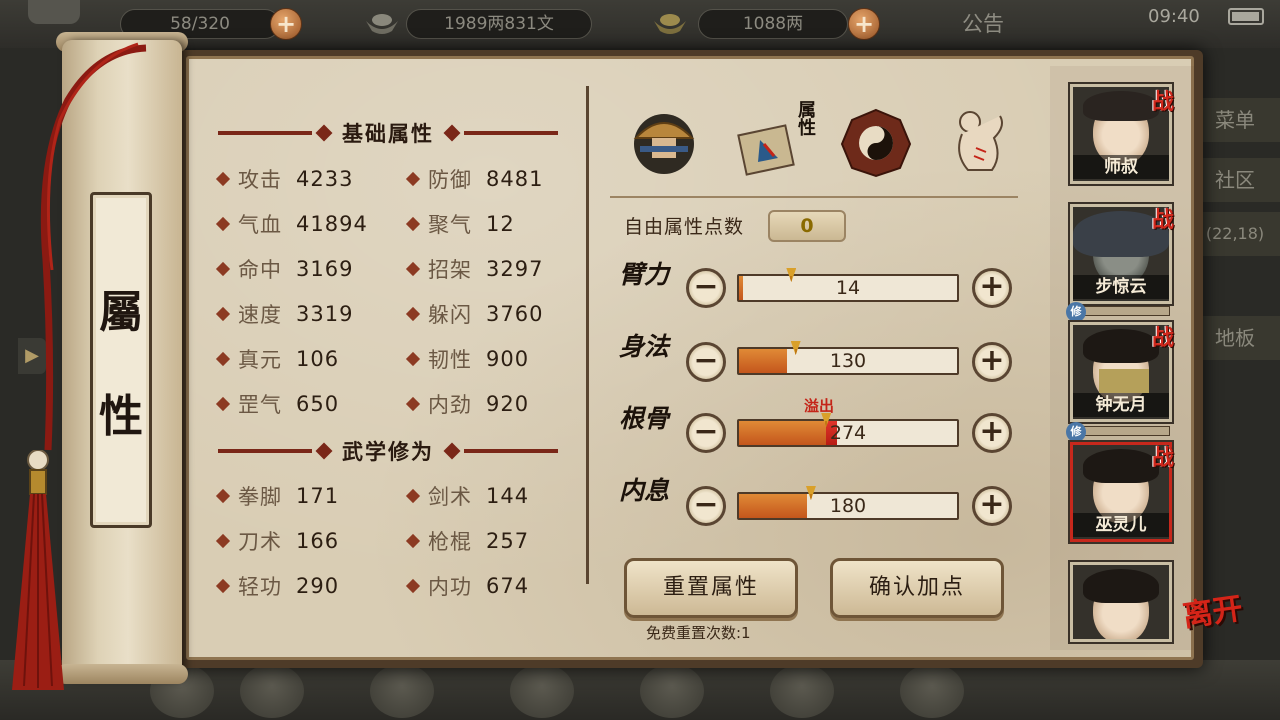 This screenshot has width=1280, height=720. Describe the element at coordinates (1121, 602) in the screenshot. I see `party-member-card` at that location.